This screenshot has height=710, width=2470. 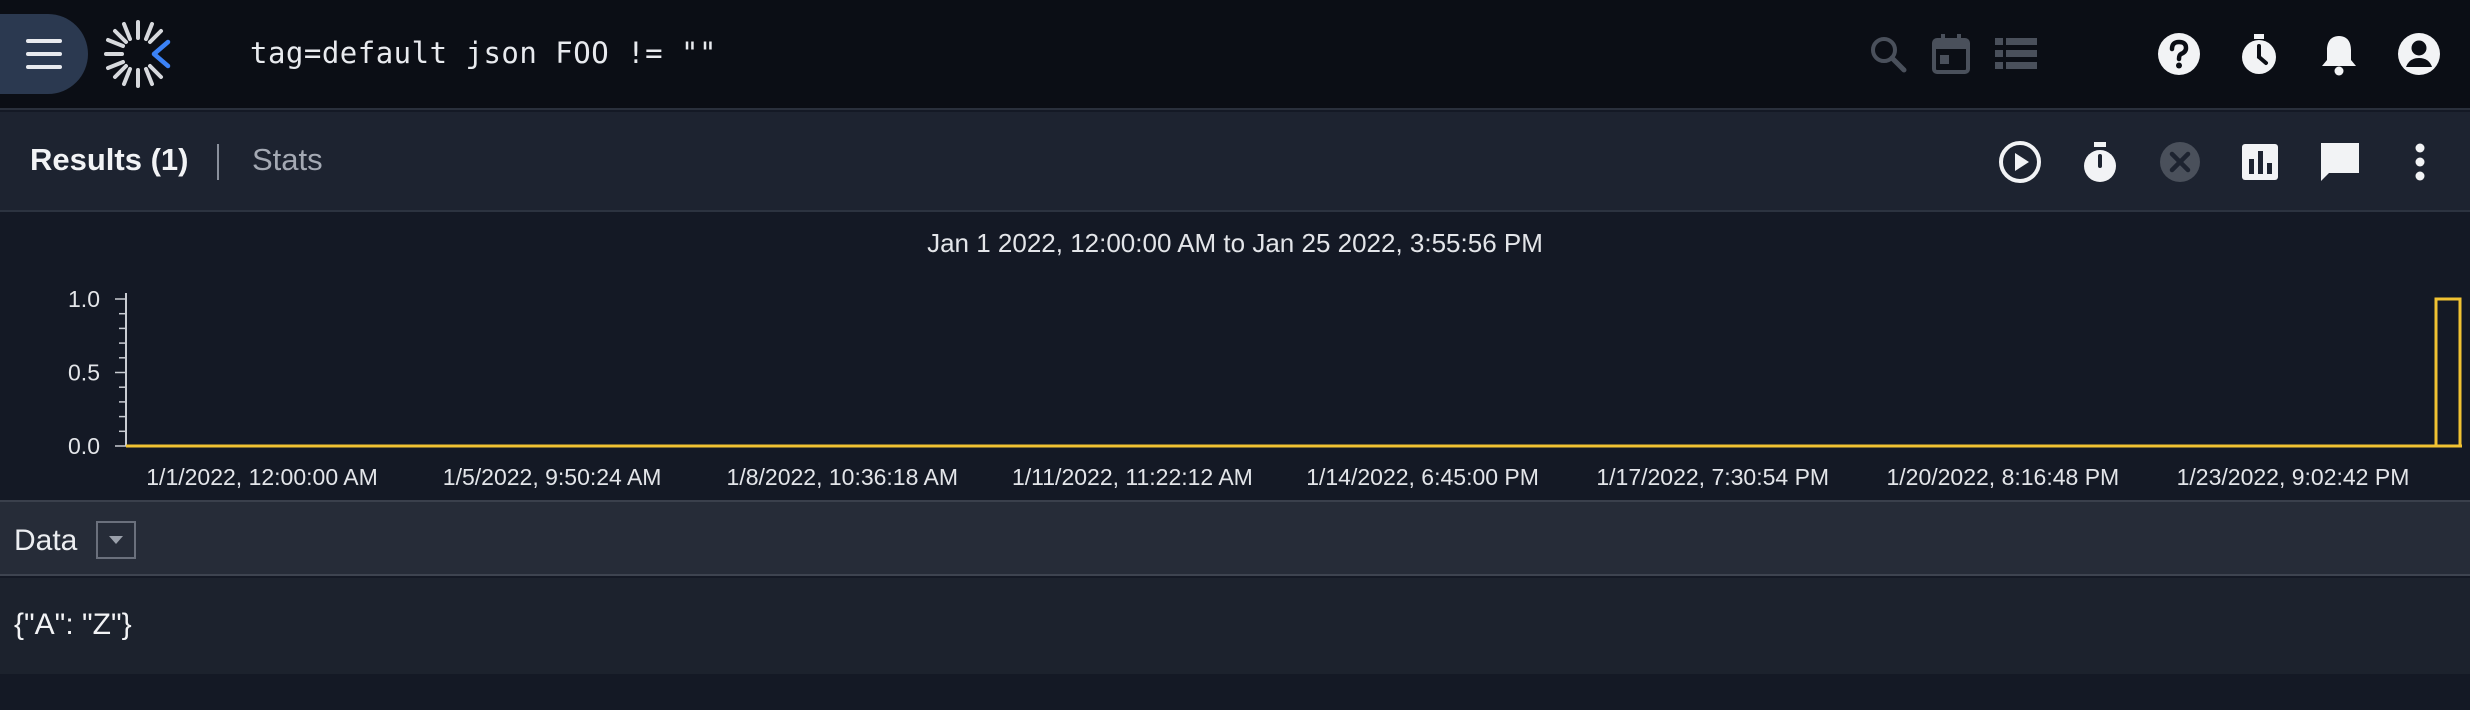 What do you see at coordinates (84, 446) in the screenshot?
I see `y-tick-label: 0.0` at bounding box center [84, 446].